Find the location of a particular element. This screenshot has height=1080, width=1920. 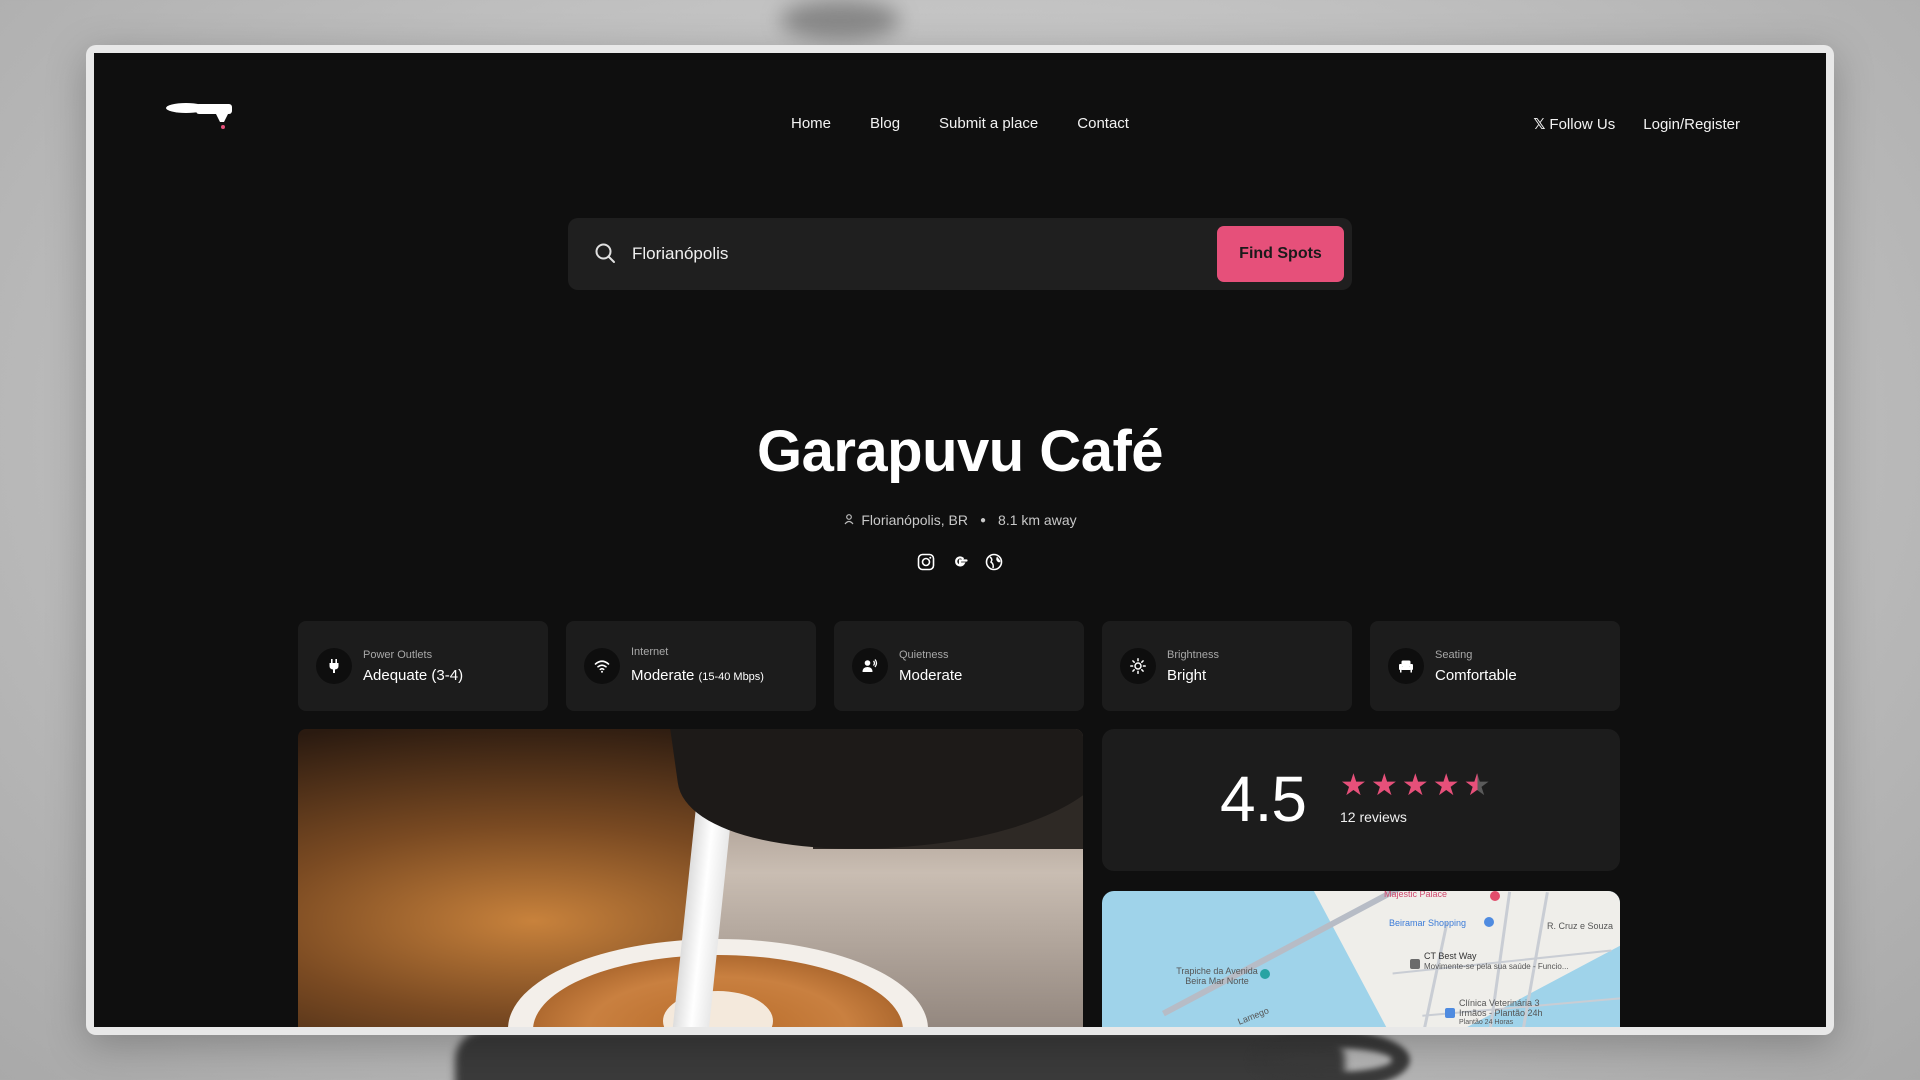

rating-card: 4.5 ★ ★ ★ ★ ★ 12 reviews is located at coordinates (1361, 800).